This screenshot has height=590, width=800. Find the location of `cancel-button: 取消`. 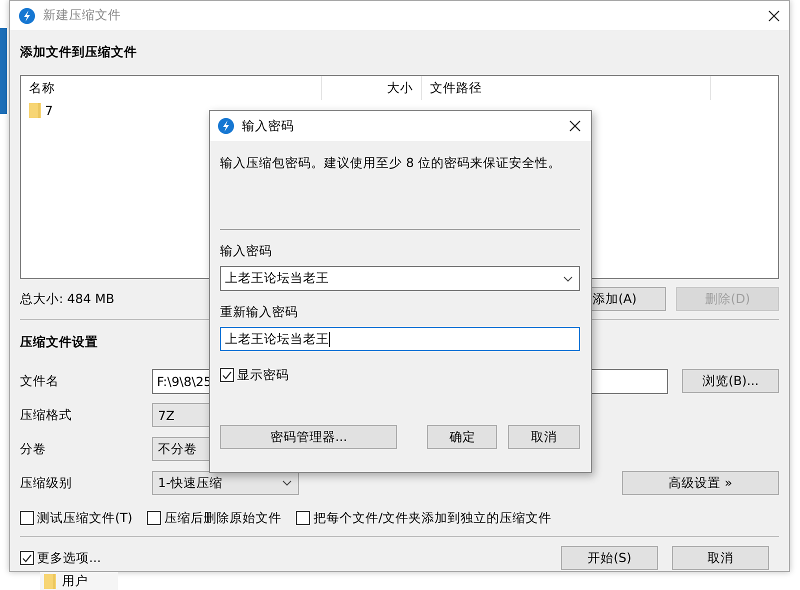

cancel-button: 取消 is located at coordinates (544, 437).